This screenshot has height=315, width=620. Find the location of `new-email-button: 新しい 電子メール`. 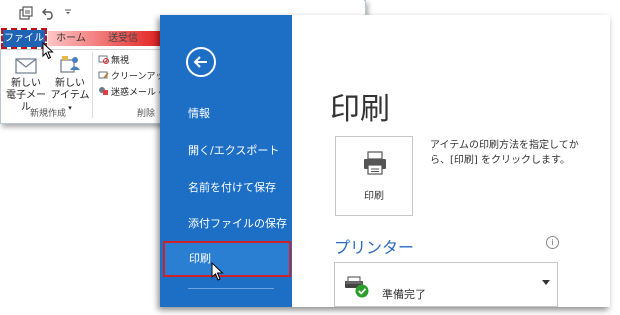

new-email-button: 新しい 電子メール is located at coordinates (26, 84).